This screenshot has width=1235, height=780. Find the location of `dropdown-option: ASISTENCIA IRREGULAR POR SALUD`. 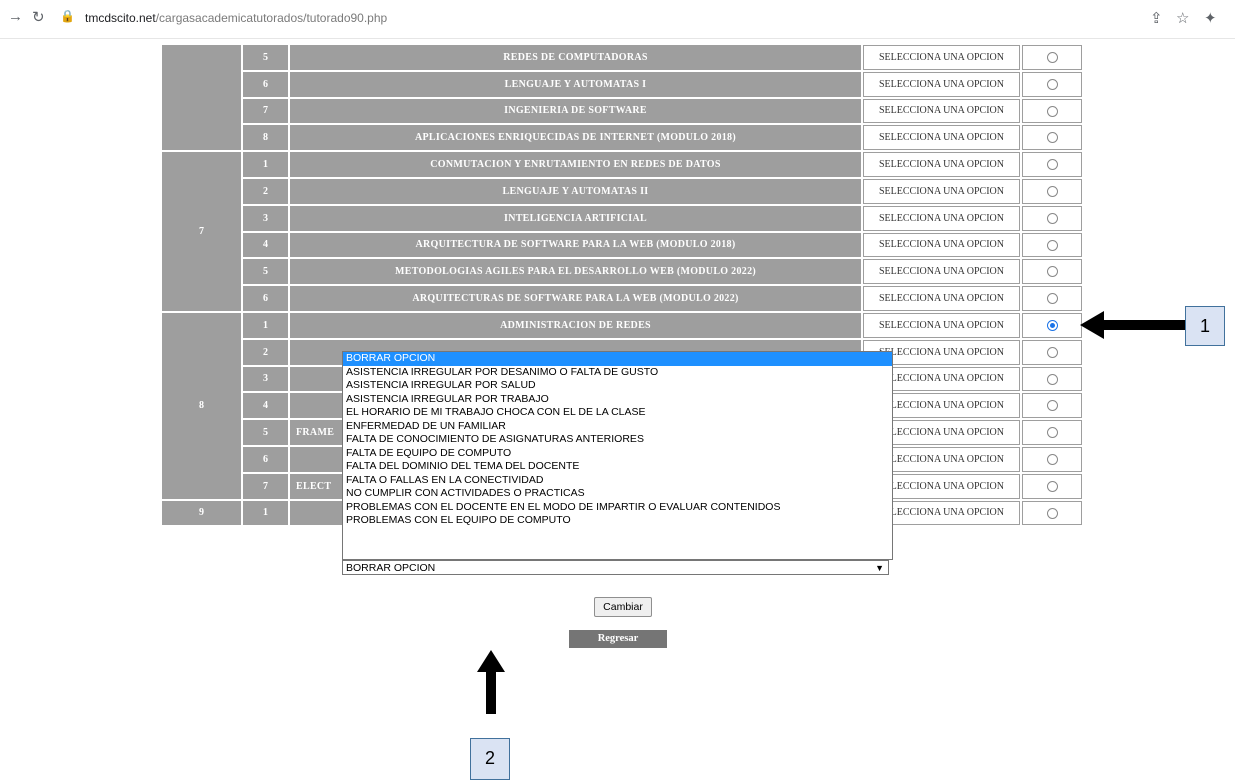

dropdown-option: ASISTENCIA IRREGULAR POR SALUD is located at coordinates (617, 386).